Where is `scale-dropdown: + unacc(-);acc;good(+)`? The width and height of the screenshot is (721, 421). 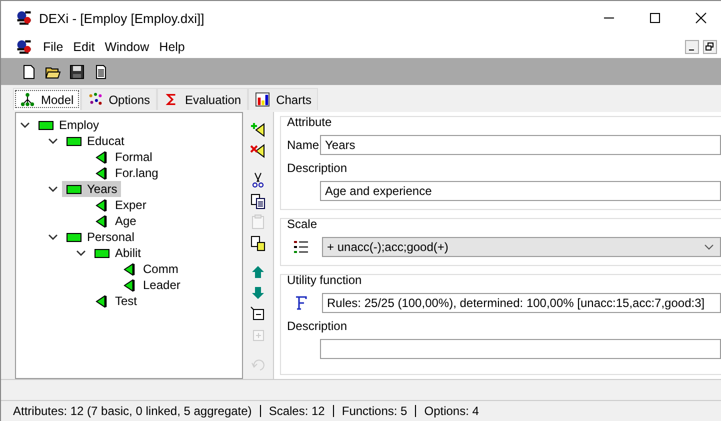
scale-dropdown: + unacc(-);acc;good(+) is located at coordinates (521, 247).